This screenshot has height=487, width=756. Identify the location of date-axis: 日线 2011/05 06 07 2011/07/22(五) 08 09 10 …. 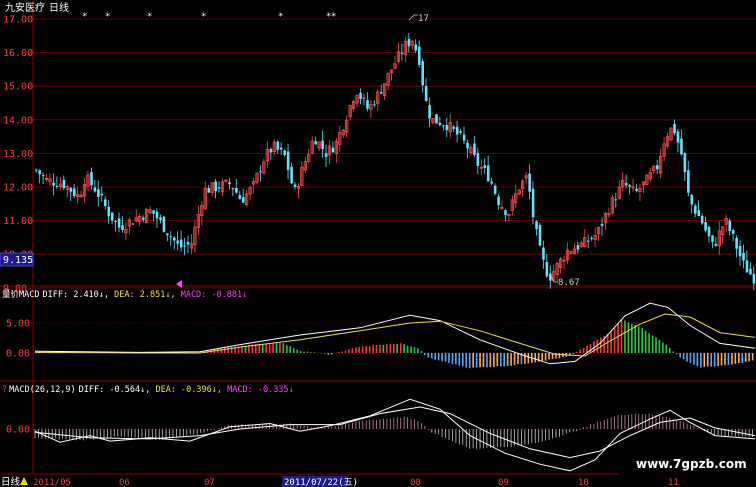
(378, 481).